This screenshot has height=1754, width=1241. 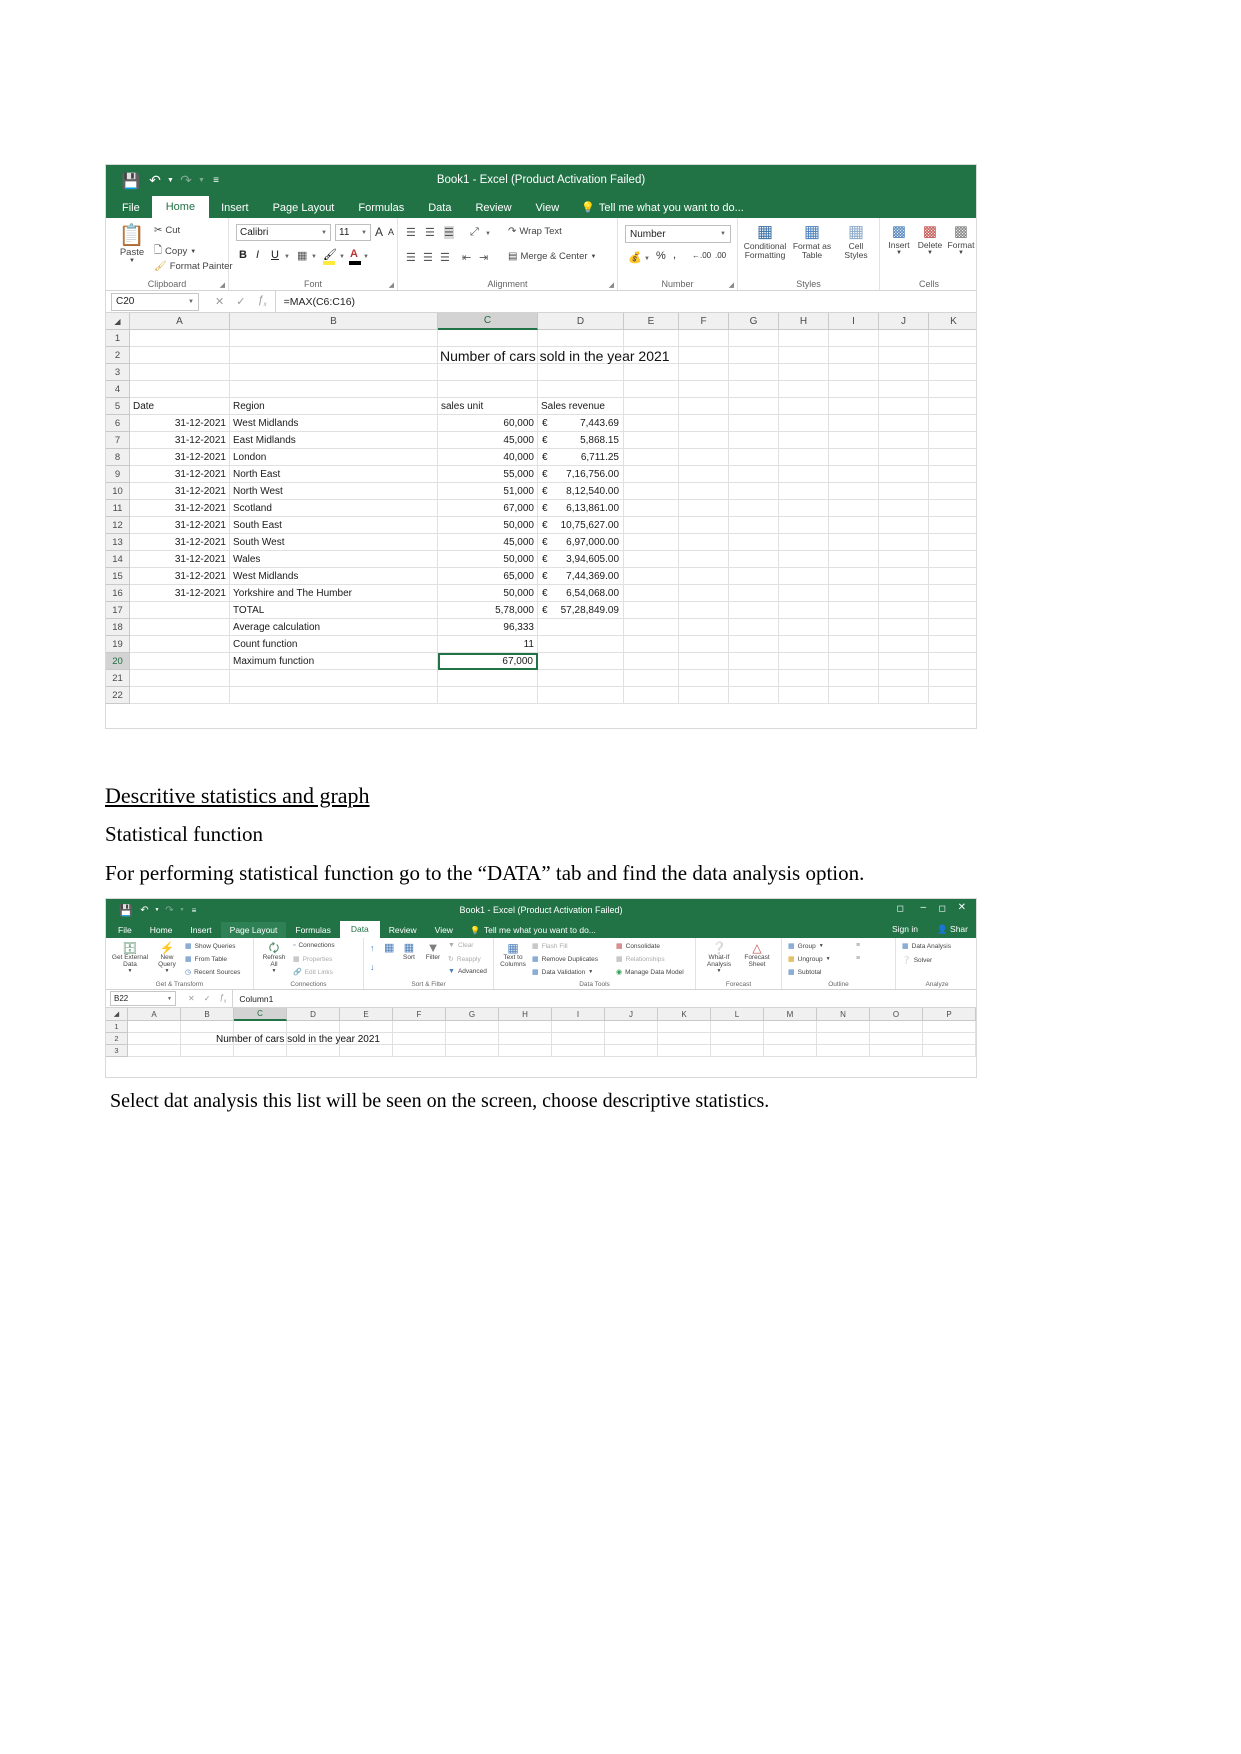 I want to click on align-middle-icon: ☰, so click(x=430, y=232).